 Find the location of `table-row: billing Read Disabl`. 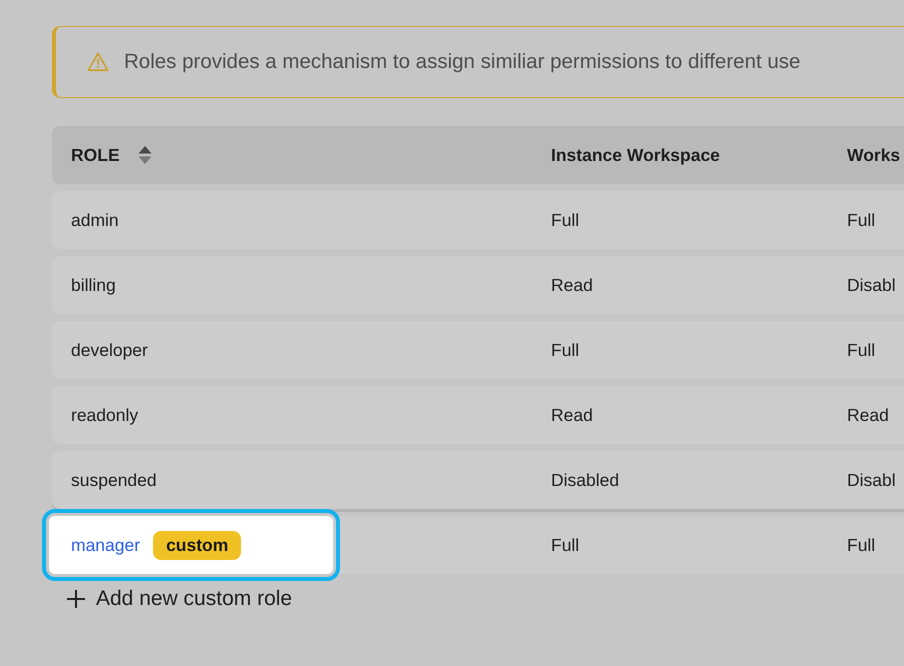

table-row: billing Read Disabl is located at coordinates (478, 285).